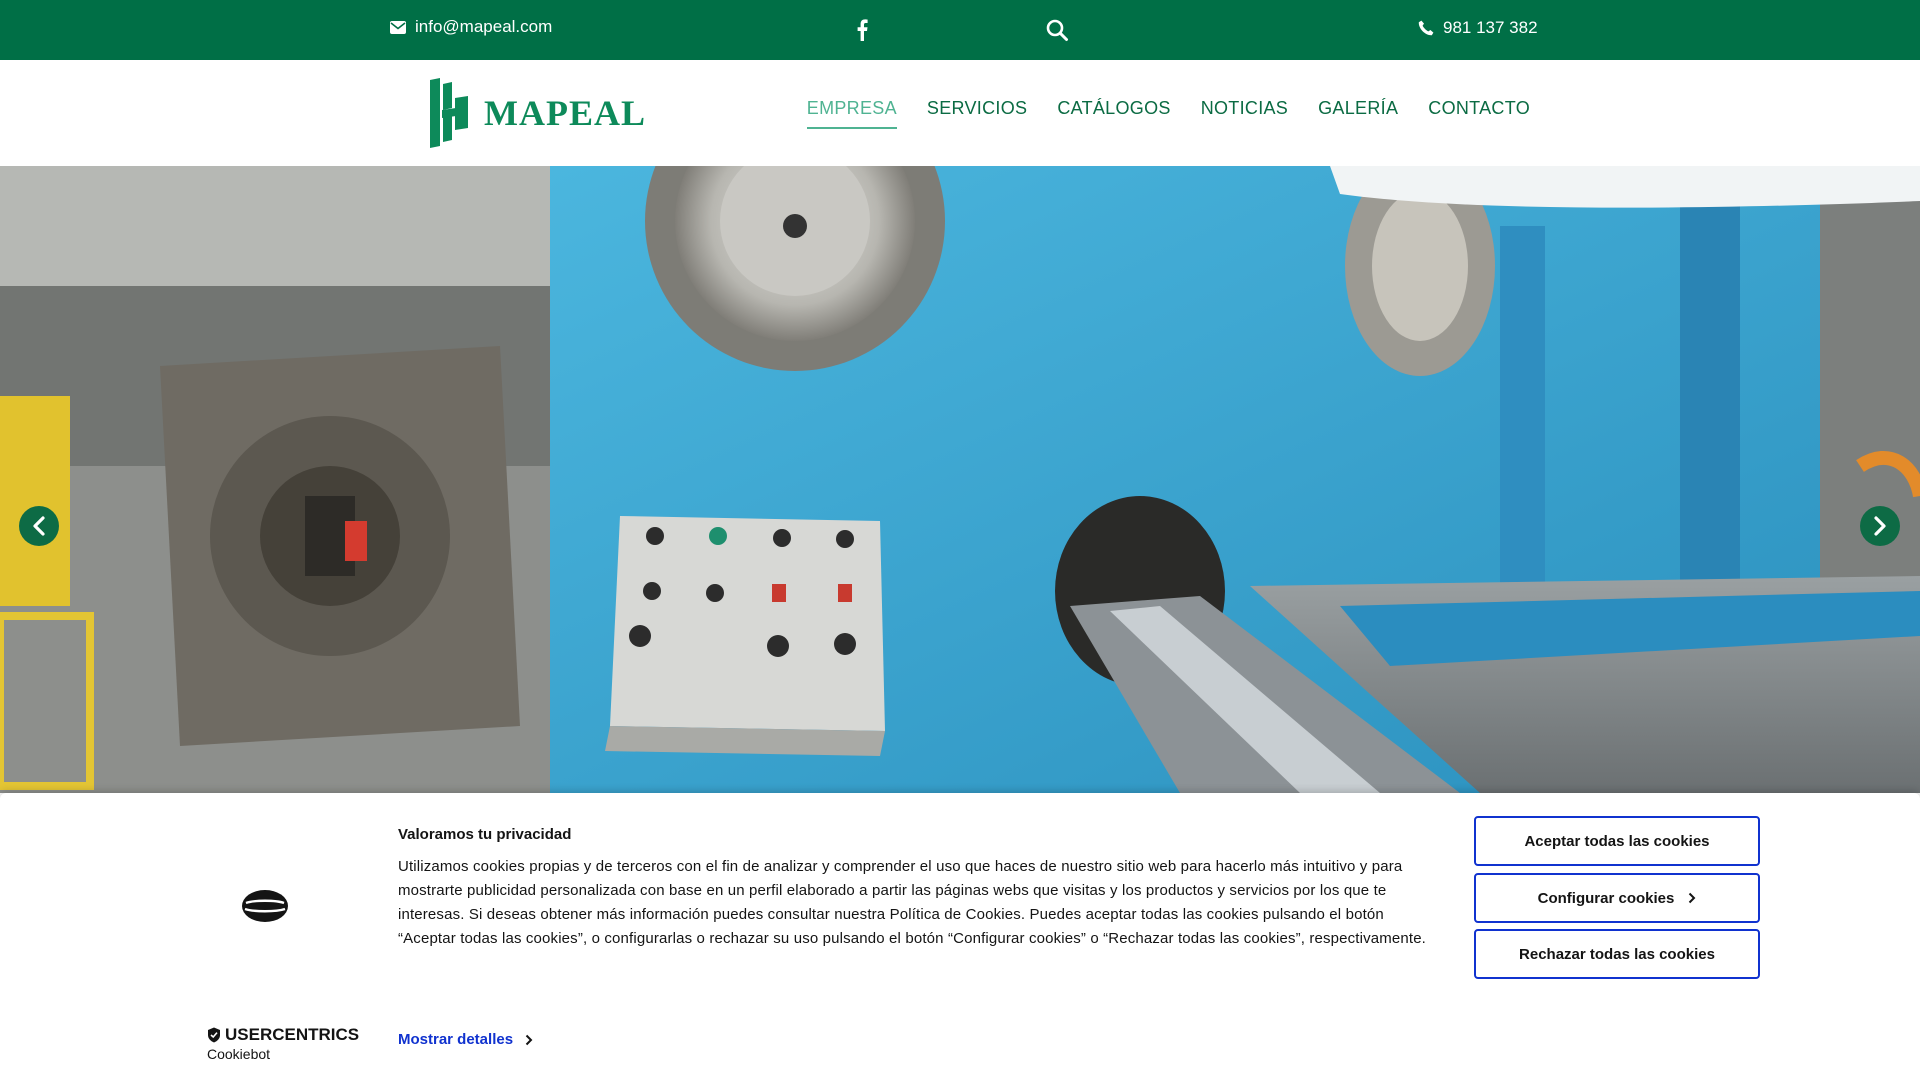  What do you see at coordinates (265, 908) in the screenshot?
I see `cookiebot-logo-icon` at bounding box center [265, 908].